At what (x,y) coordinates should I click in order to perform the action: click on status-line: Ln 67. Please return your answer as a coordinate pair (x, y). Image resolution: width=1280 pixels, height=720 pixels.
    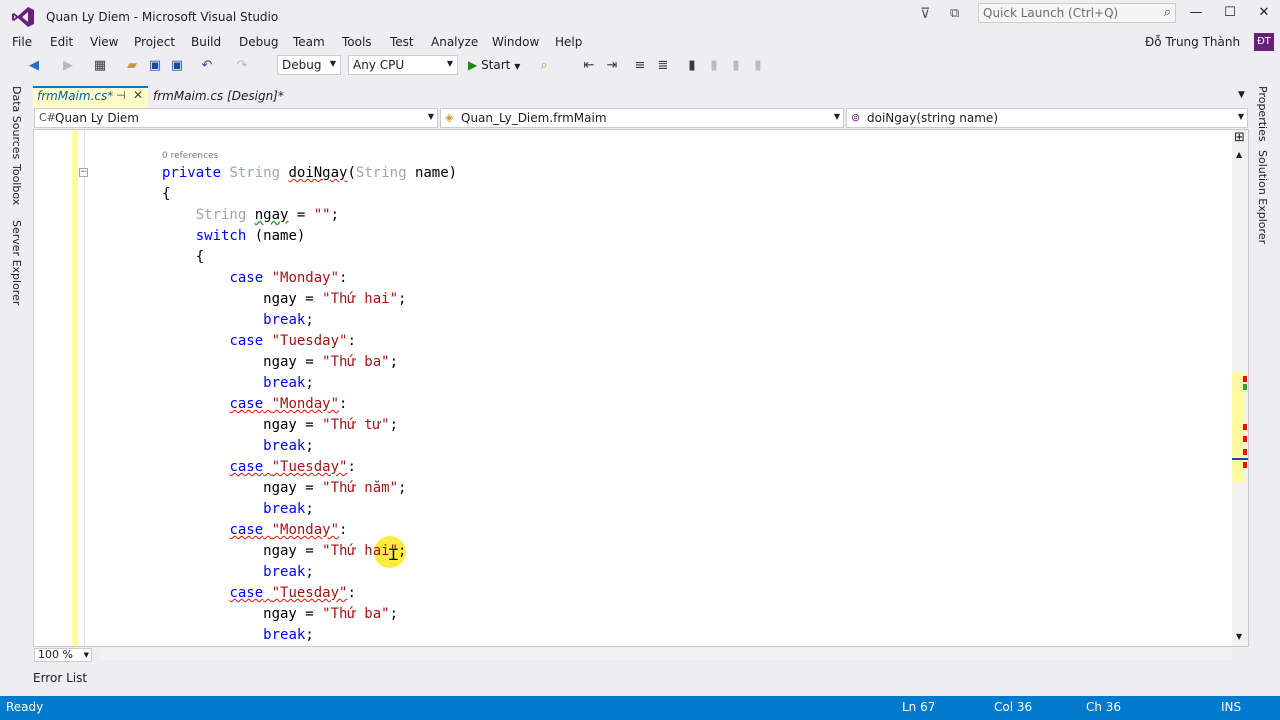
    Looking at the image, I should click on (919, 707).